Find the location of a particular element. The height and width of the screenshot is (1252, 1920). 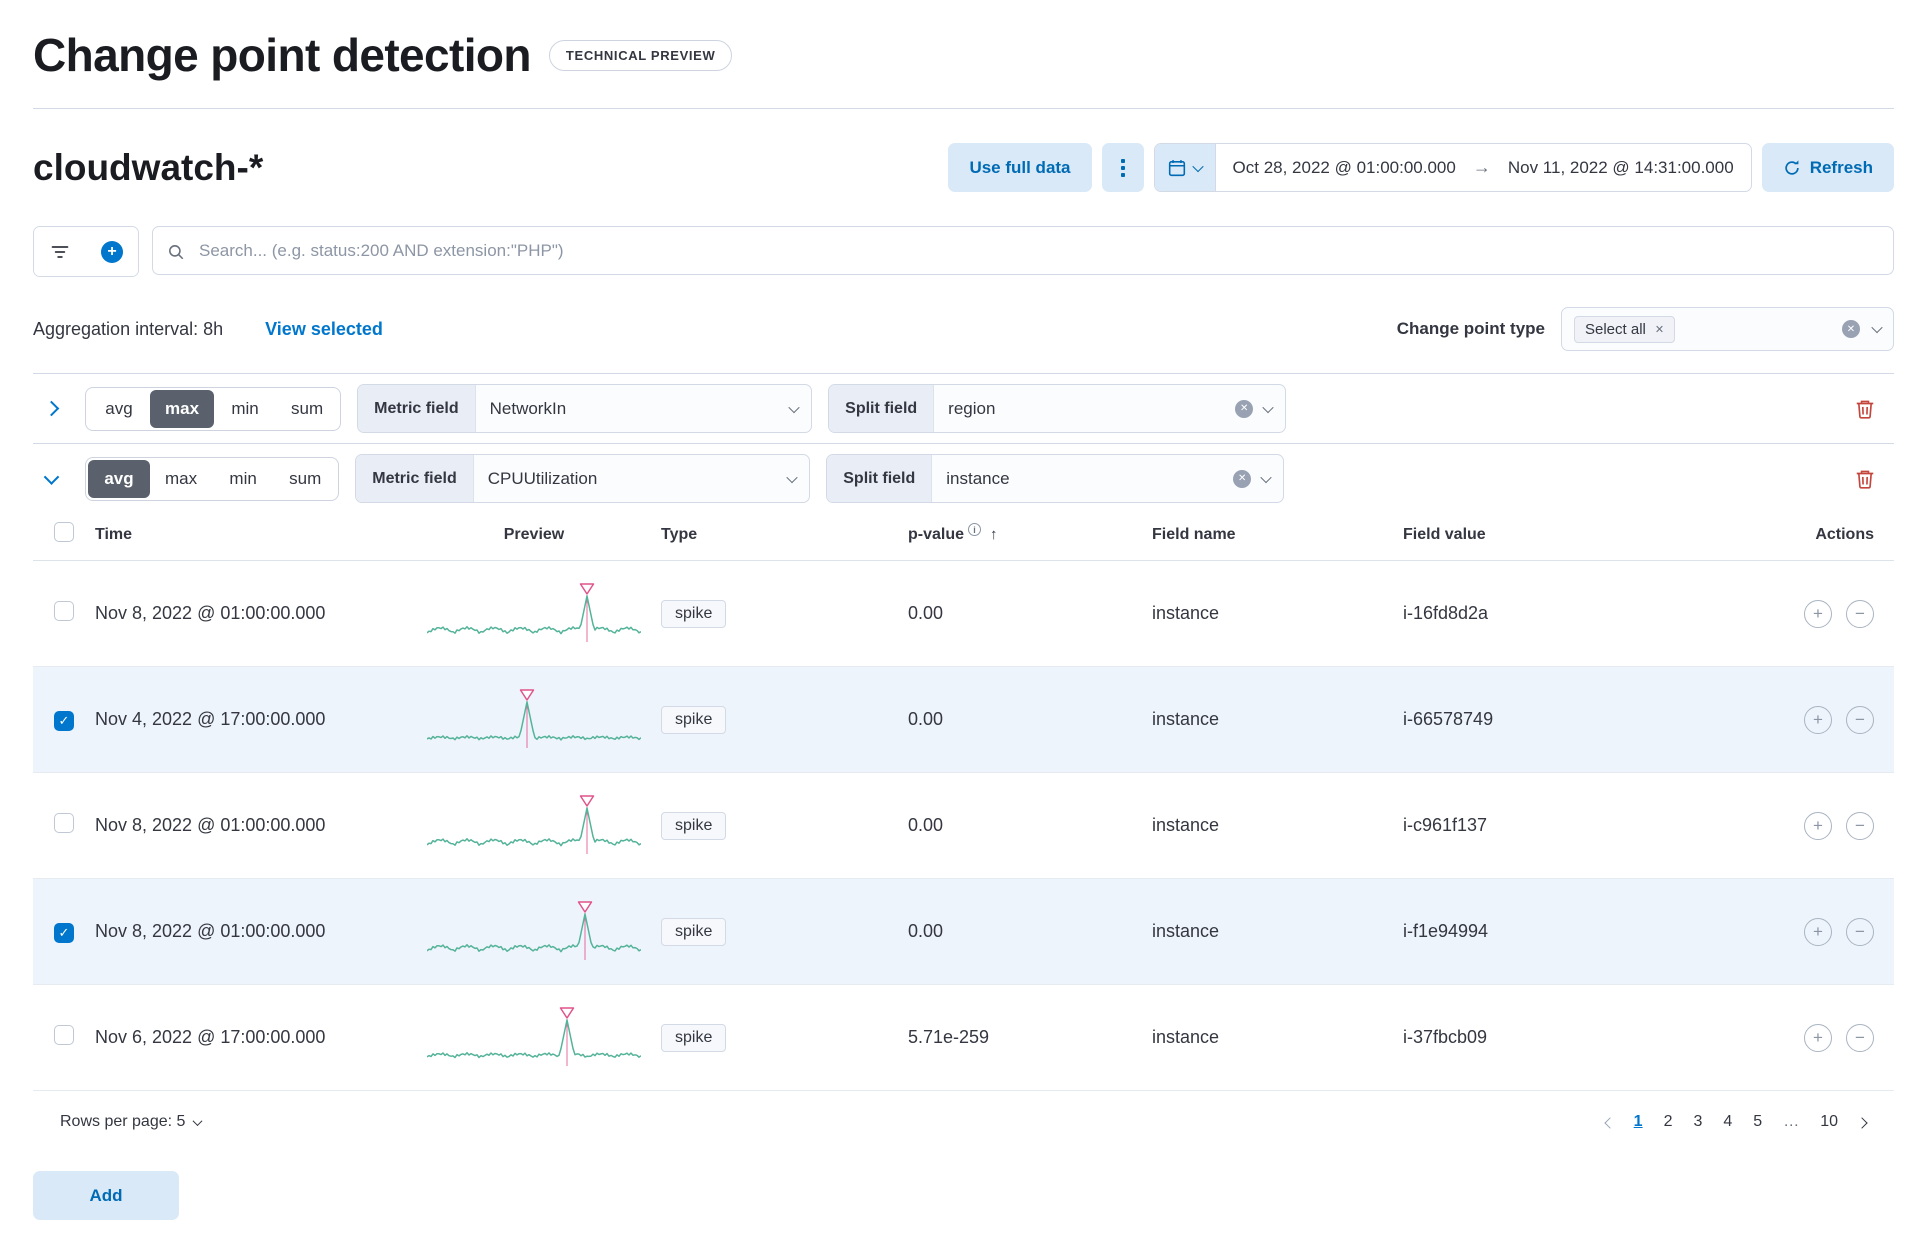

page-number-button: 2 is located at coordinates (1668, 1122).